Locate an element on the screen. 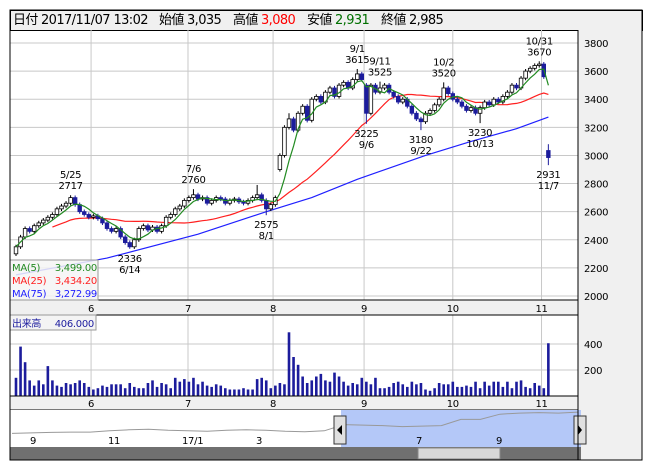 This screenshot has height=469, width=652. volume-tick-label: 200 is located at coordinates (593, 371).